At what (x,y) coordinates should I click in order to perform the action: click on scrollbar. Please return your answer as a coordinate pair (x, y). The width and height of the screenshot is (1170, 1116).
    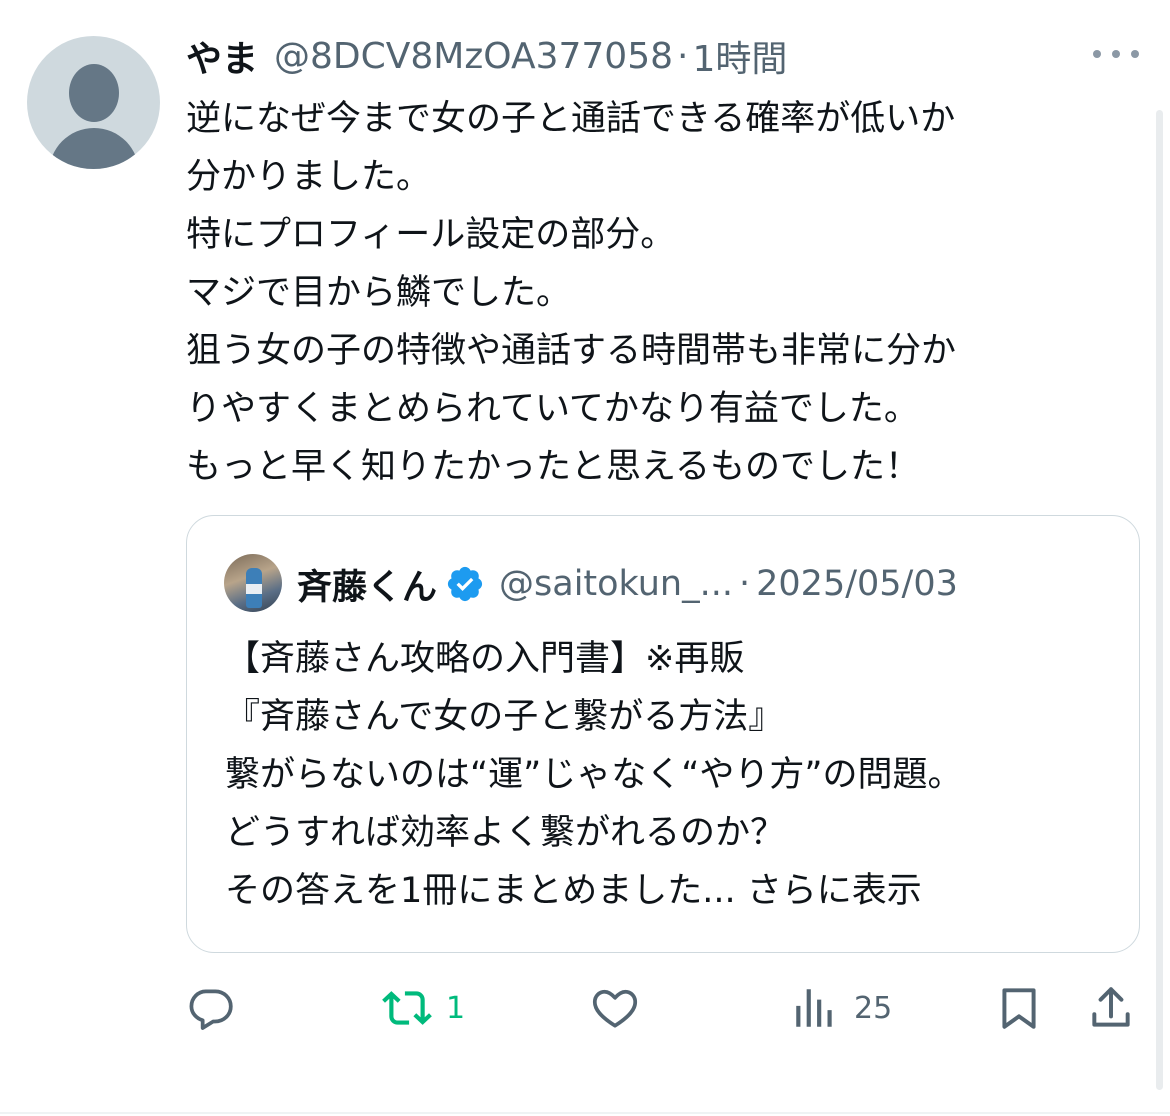
    Looking at the image, I should click on (1159, 600).